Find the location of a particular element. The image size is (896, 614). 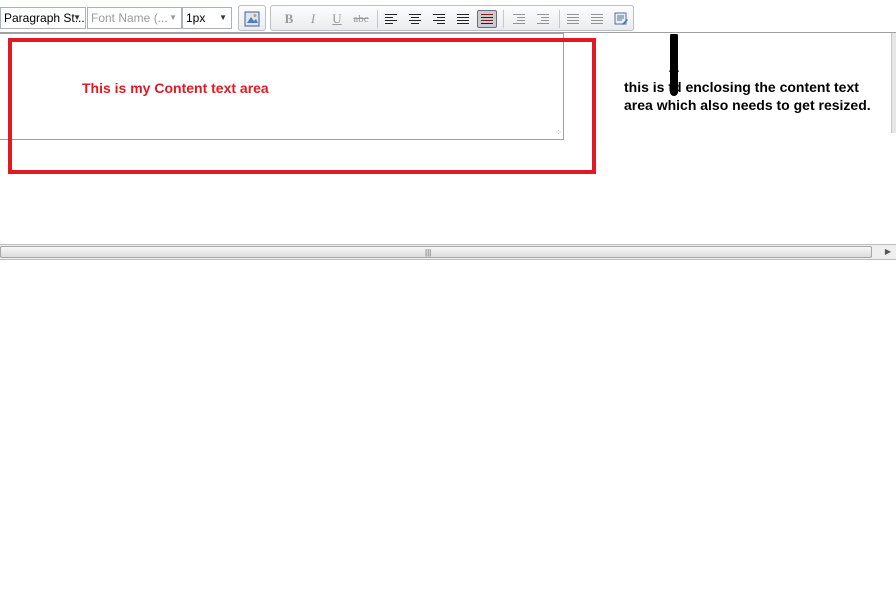

align-left-button is located at coordinates (391, 19).